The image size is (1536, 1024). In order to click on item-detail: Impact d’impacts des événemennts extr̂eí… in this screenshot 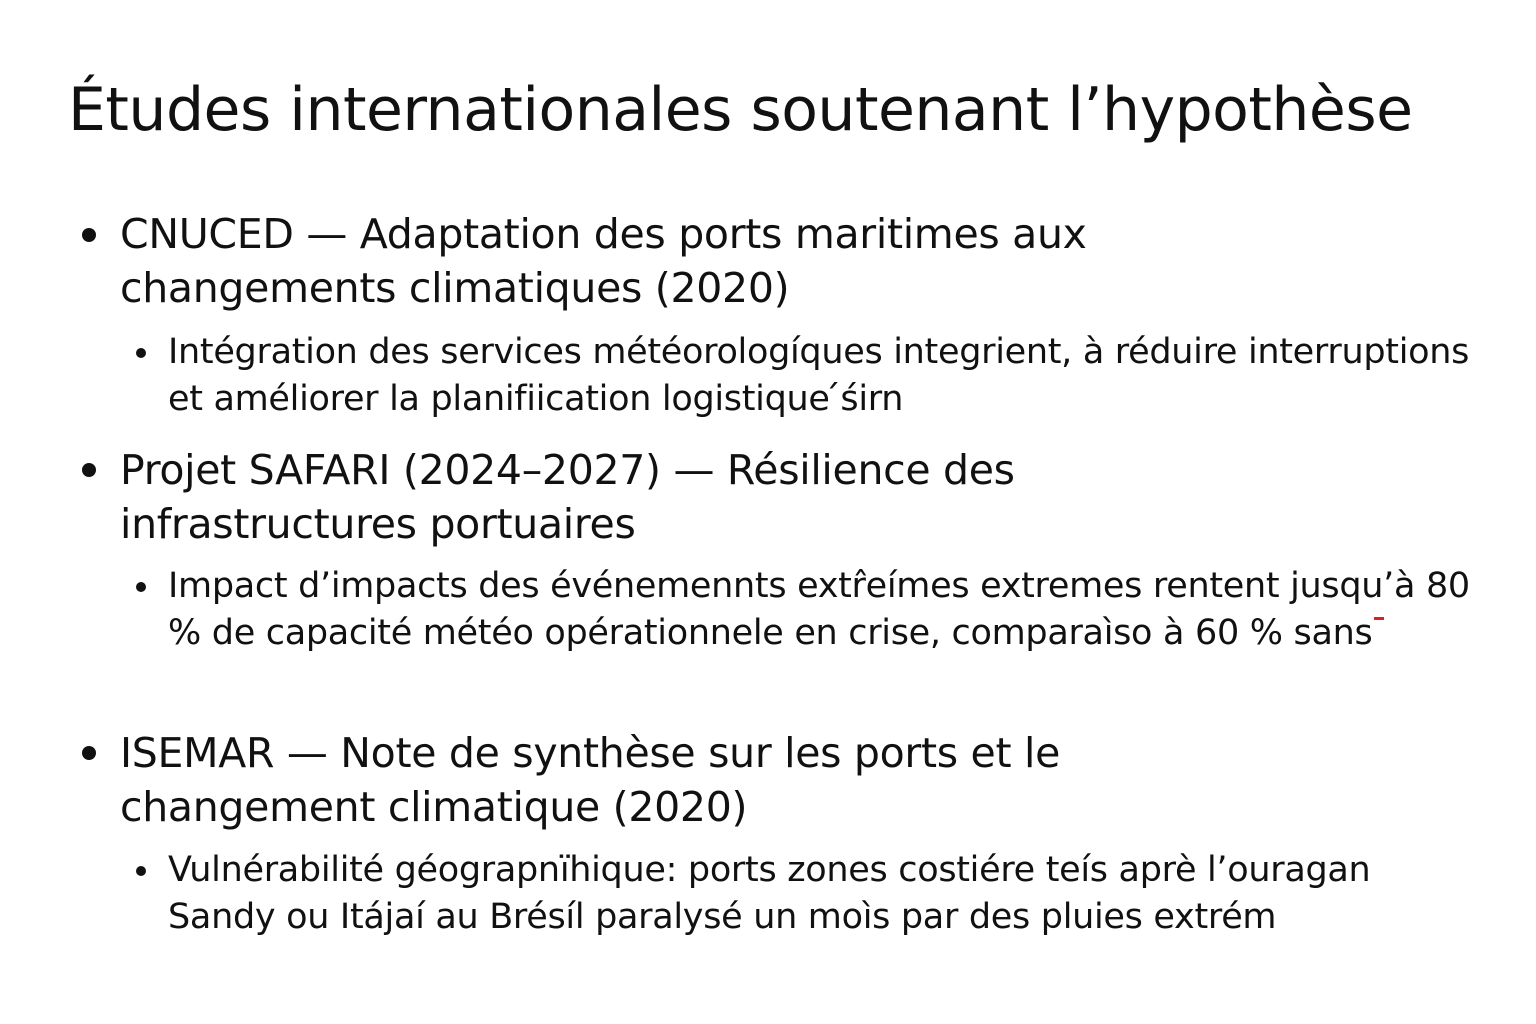, I will do `click(828, 610)`.